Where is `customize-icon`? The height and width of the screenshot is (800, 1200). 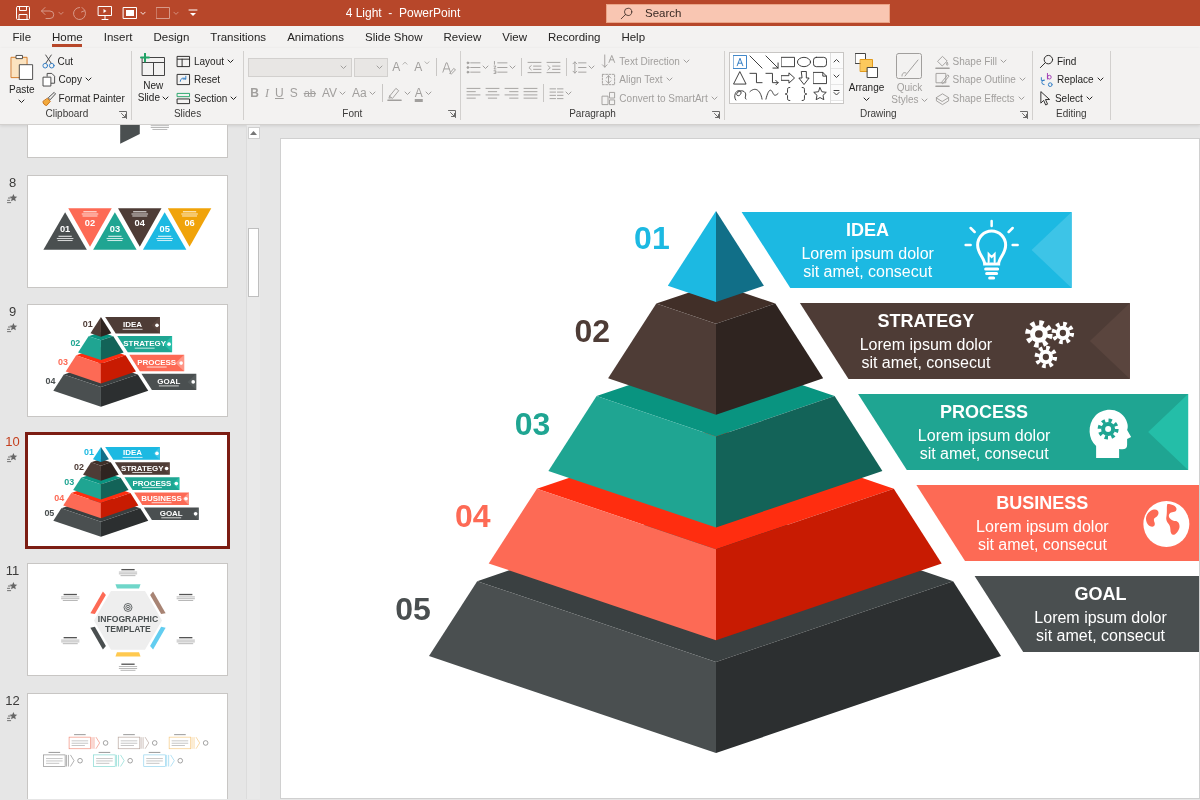 customize-icon is located at coordinates (193, 13).